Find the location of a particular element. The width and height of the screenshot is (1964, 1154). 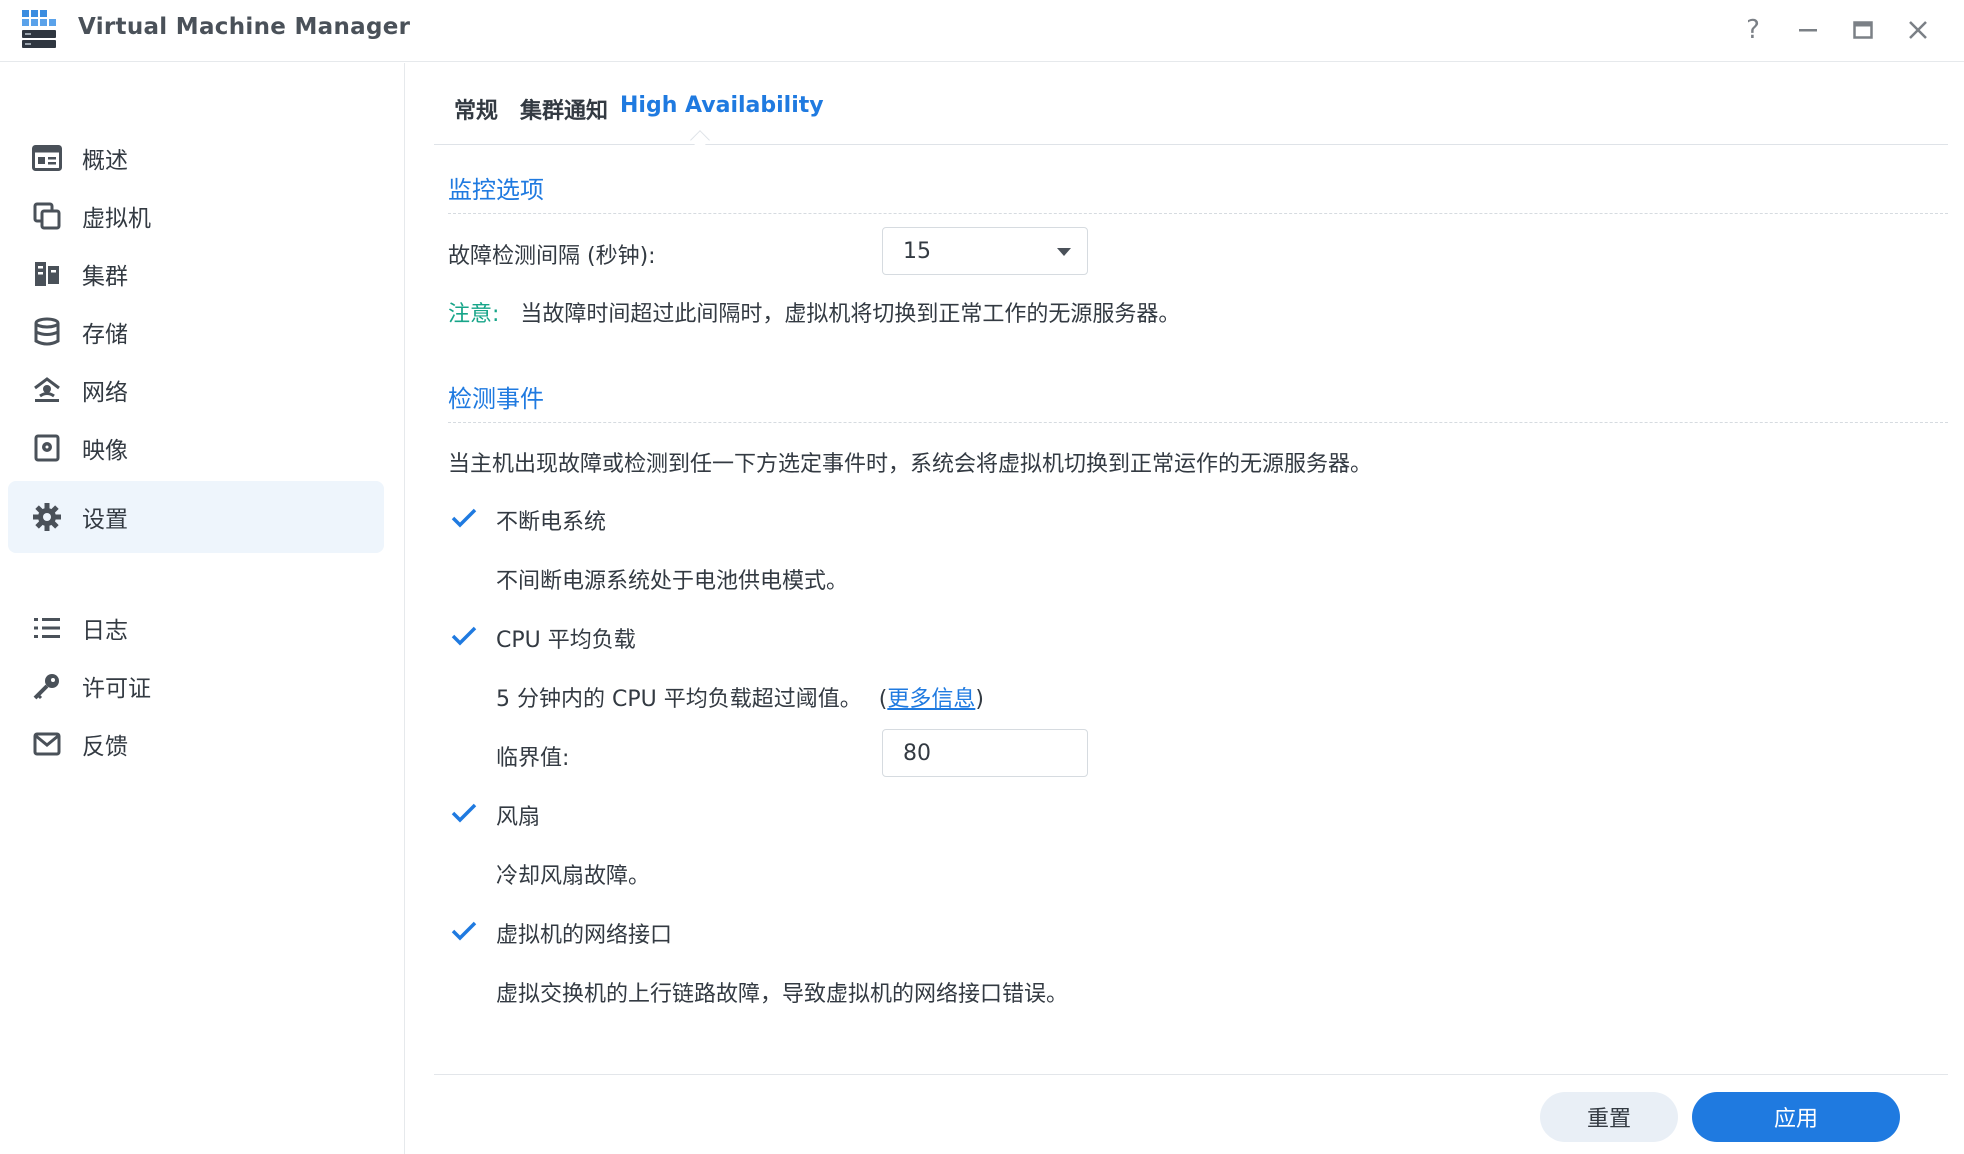

help-button: ? is located at coordinates (1753, 30).